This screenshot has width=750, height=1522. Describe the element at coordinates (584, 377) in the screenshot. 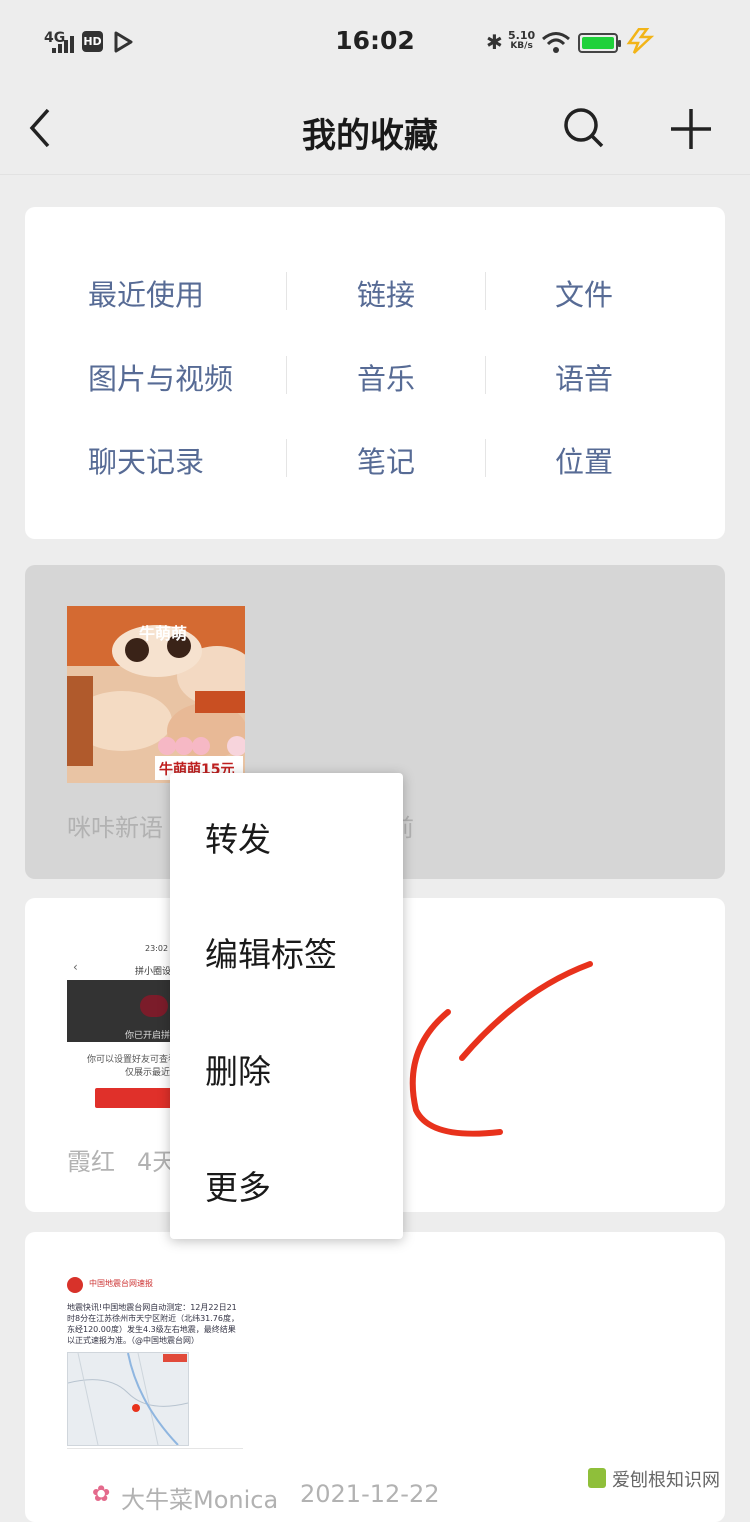

I see `category-voice: 语音` at that location.